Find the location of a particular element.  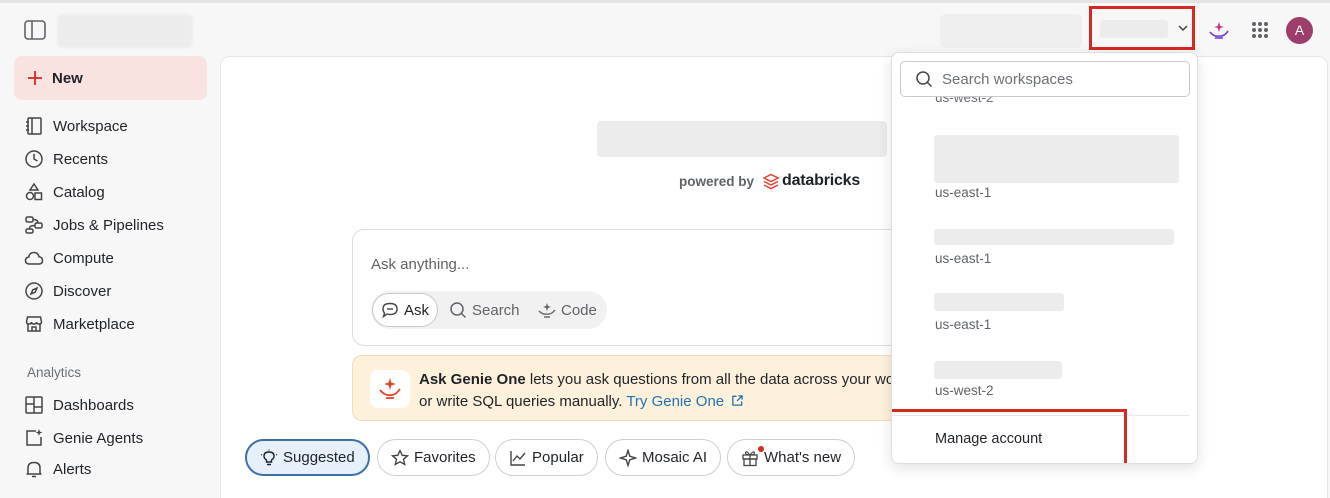

chip-popular: Popular is located at coordinates (546, 457).